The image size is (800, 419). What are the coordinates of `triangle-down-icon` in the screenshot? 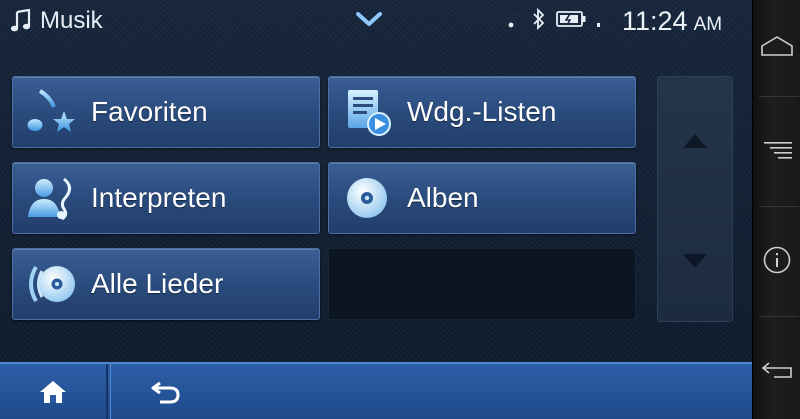 It's located at (695, 263).